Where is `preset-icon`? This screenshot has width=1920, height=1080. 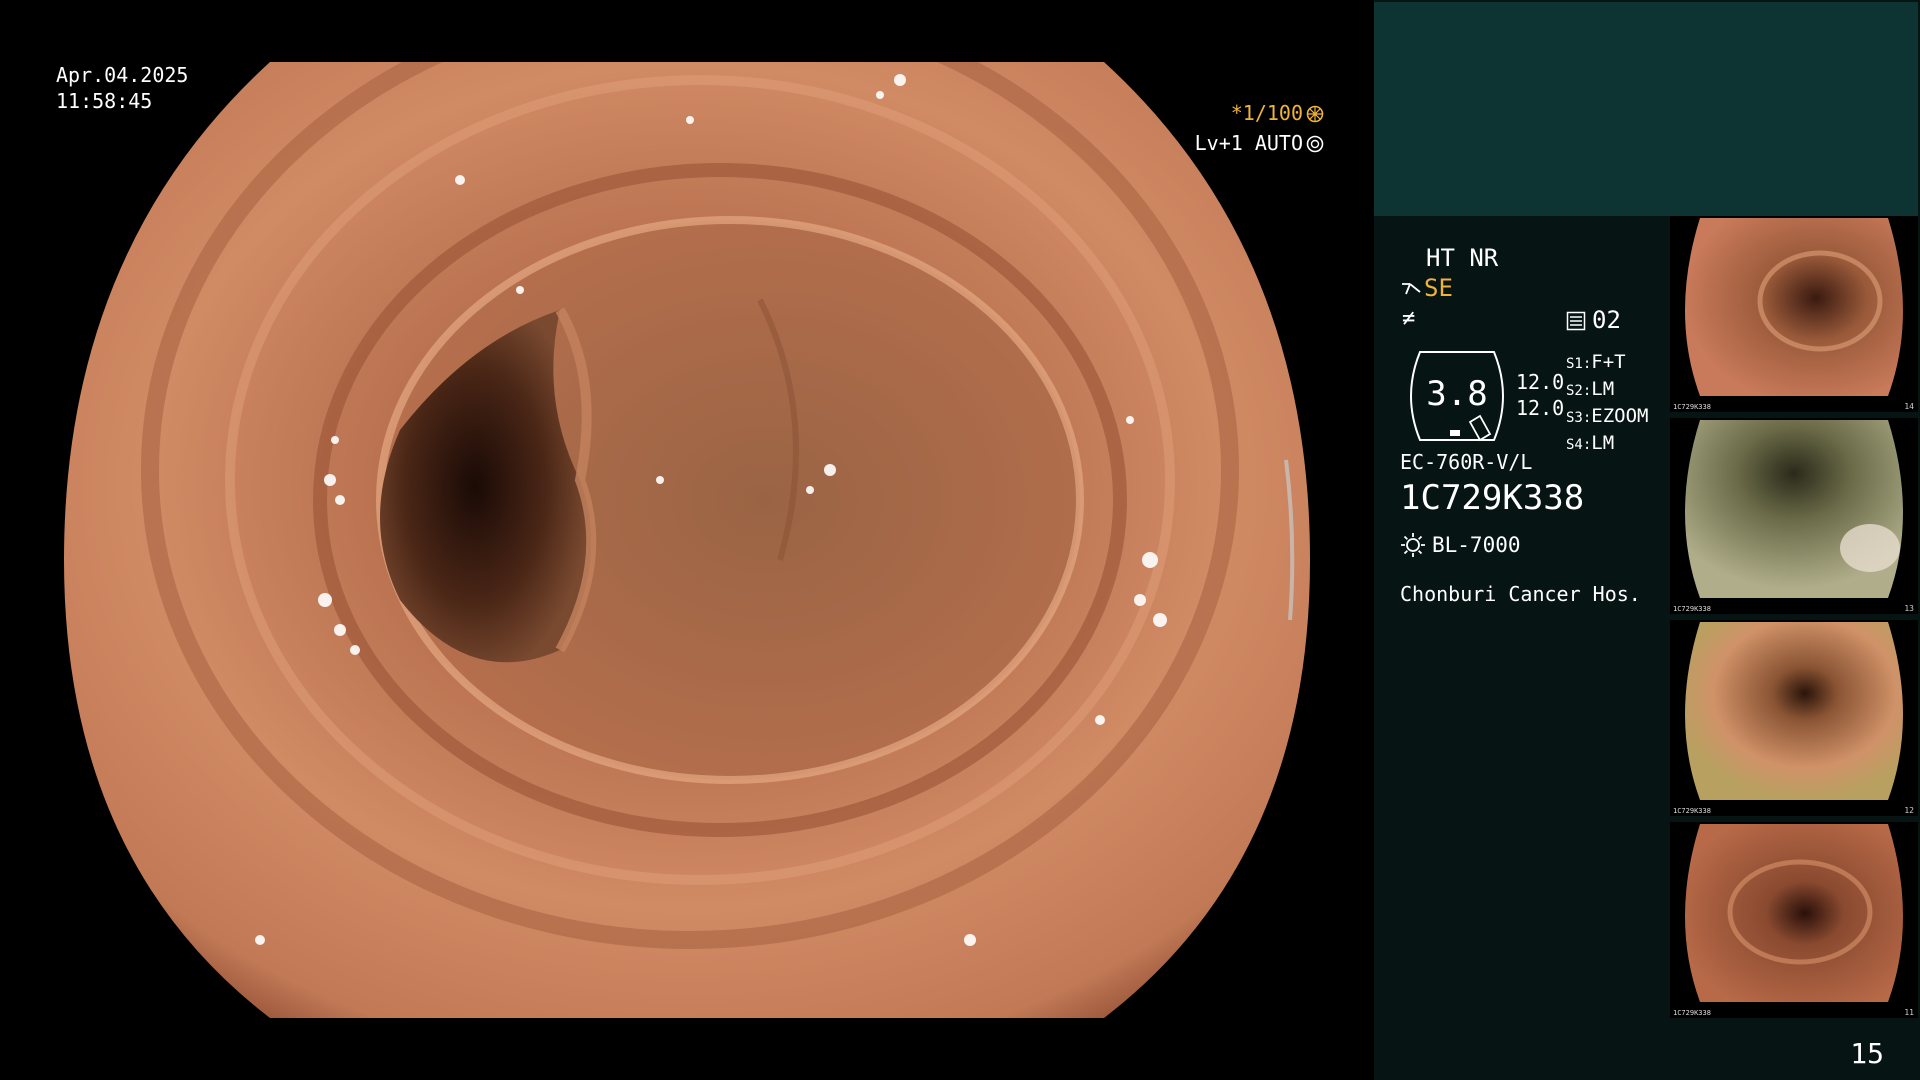
preset-icon is located at coordinates (1576, 321).